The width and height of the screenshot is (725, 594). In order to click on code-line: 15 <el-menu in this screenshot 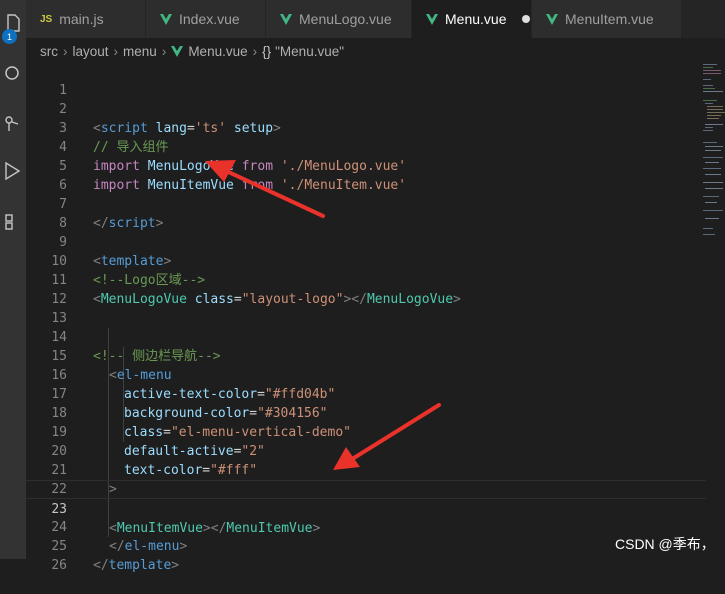, I will do `click(366, 355)`.